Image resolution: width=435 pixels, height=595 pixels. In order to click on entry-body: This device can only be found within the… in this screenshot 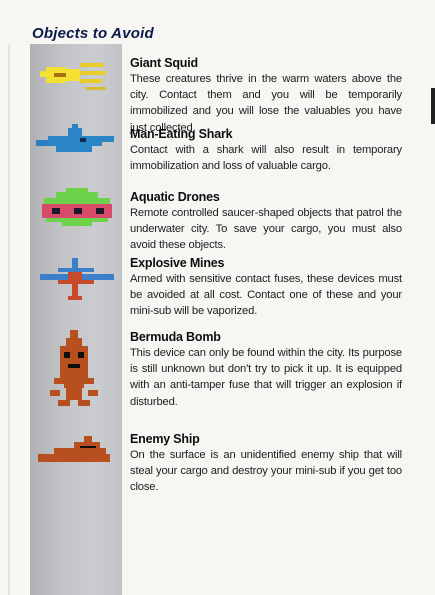, I will do `click(266, 377)`.